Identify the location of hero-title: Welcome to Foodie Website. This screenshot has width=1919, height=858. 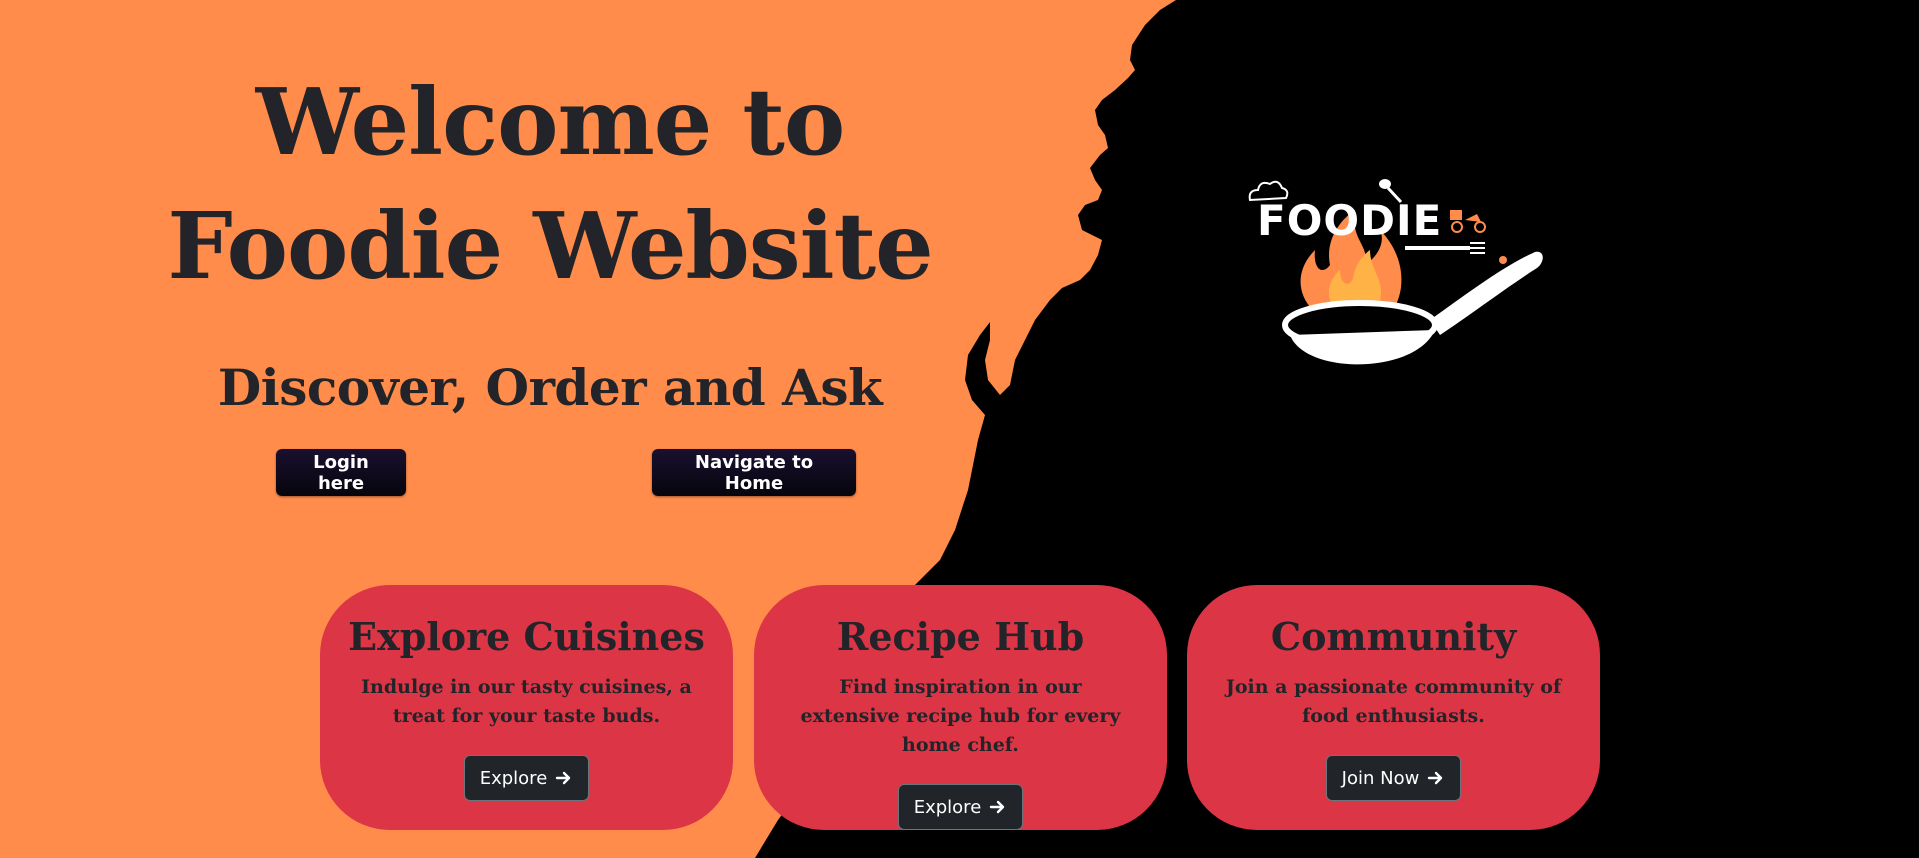
(550, 184).